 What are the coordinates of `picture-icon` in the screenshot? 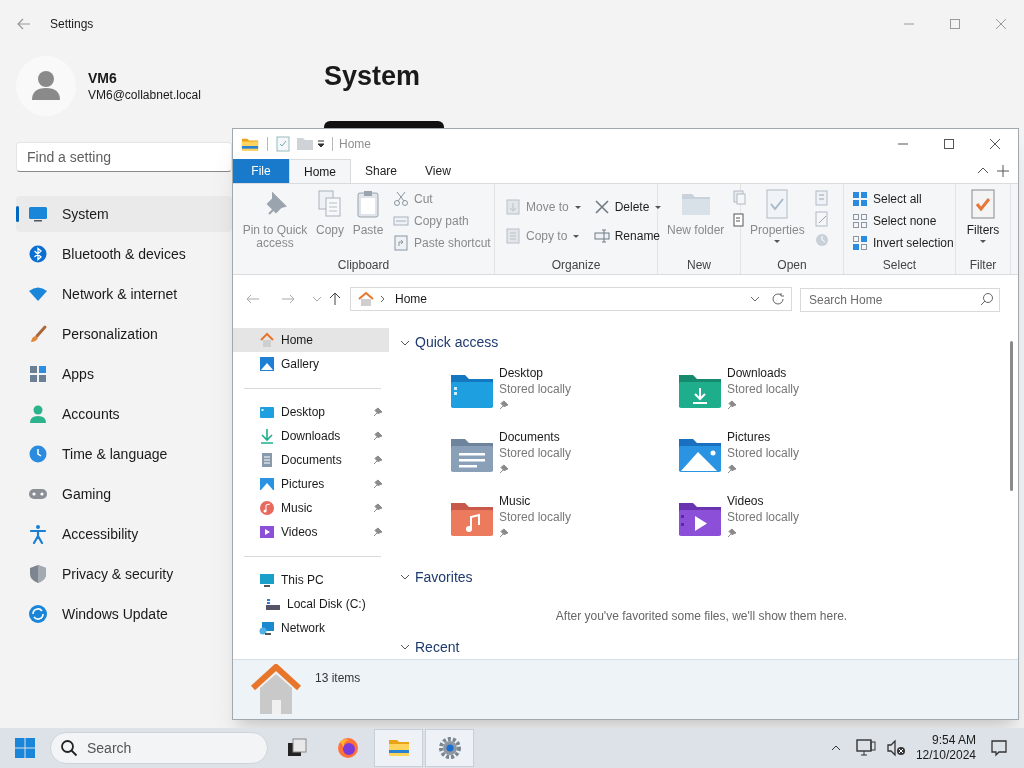 It's located at (267, 484).